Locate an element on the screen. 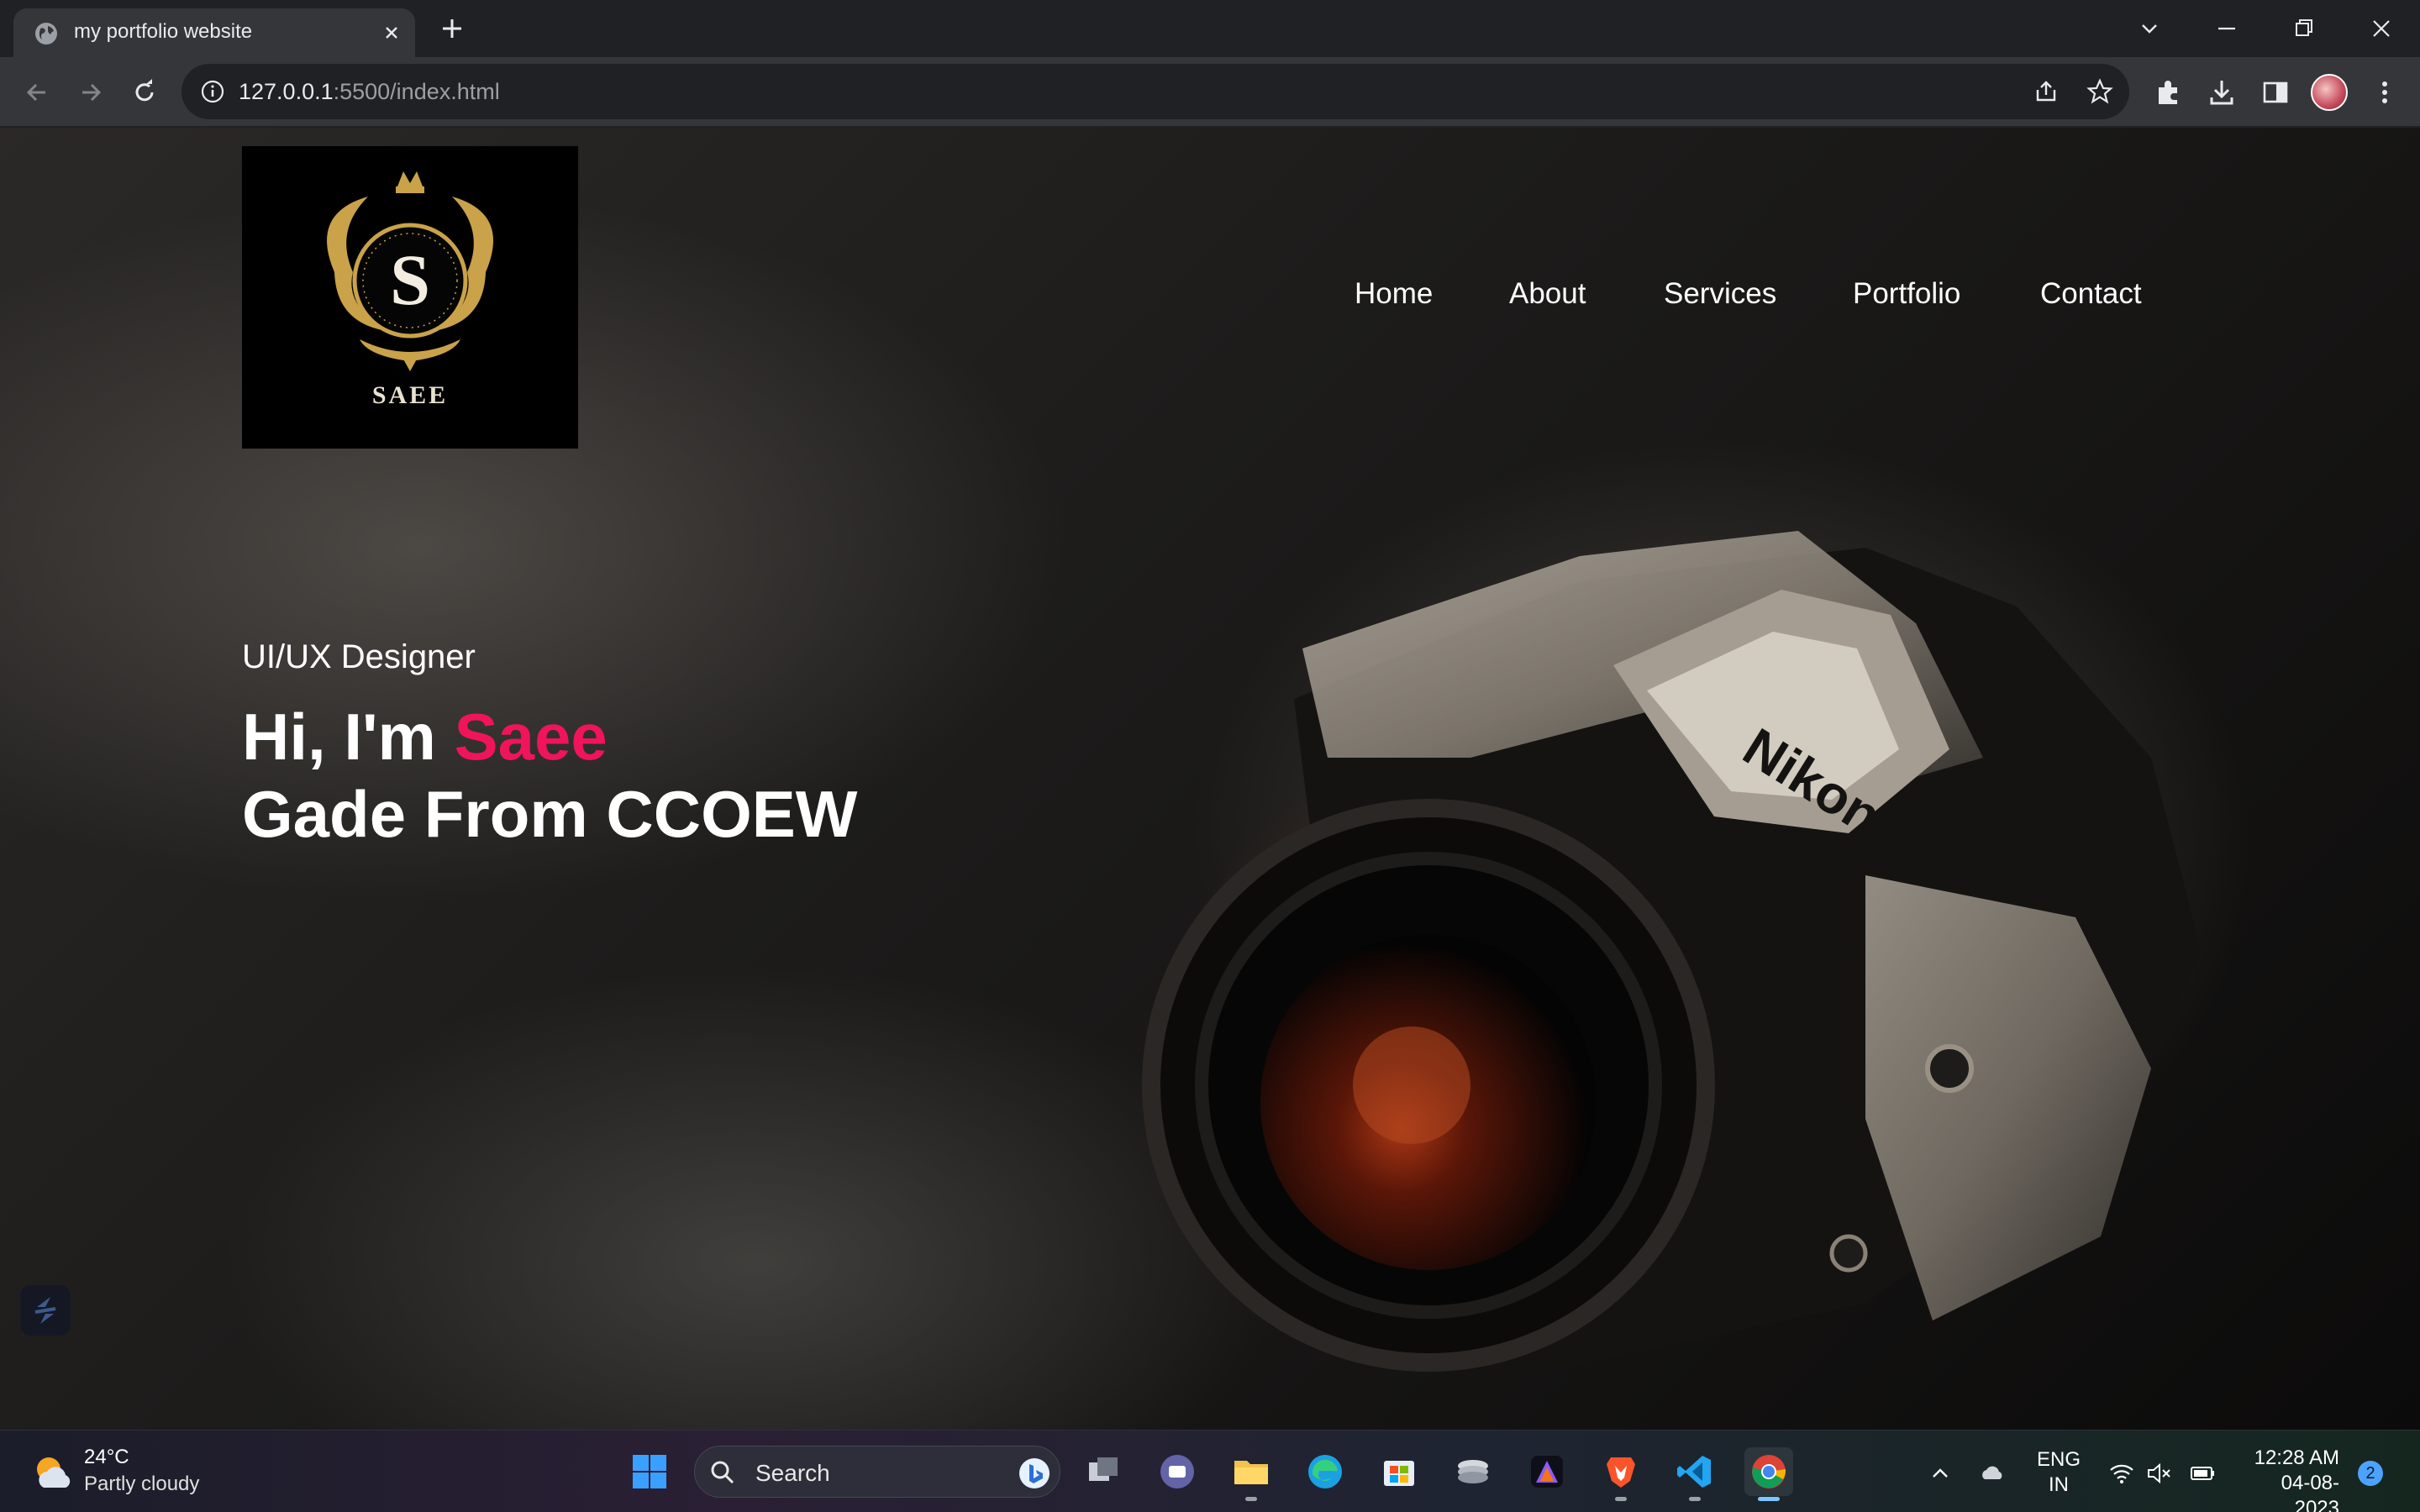  close-window-icon is located at coordinates (2382, 28).